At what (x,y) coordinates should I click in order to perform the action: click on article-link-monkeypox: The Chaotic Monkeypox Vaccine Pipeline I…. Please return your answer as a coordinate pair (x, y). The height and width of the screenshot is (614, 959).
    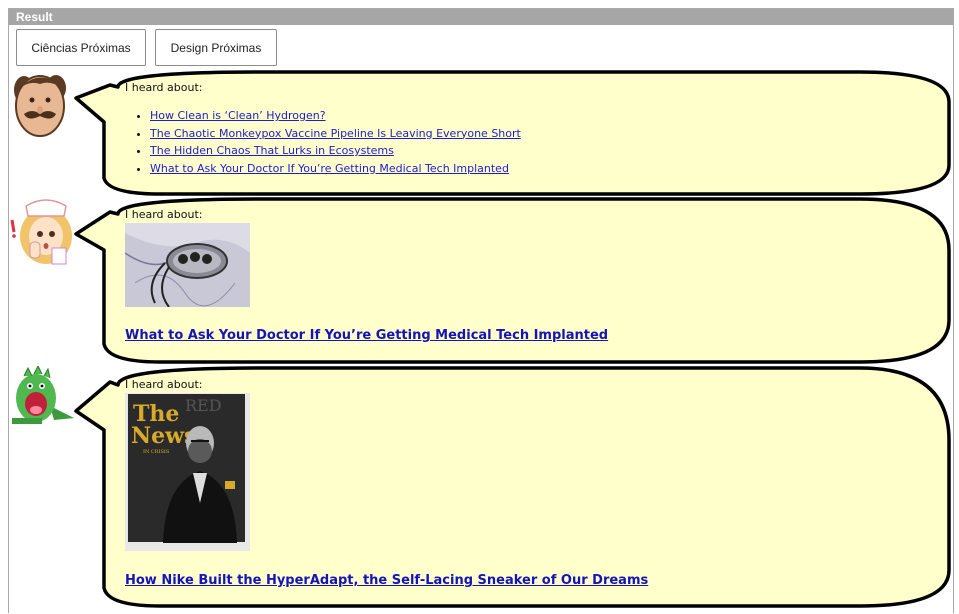
    Looking at the image, I should click on (335, 133).